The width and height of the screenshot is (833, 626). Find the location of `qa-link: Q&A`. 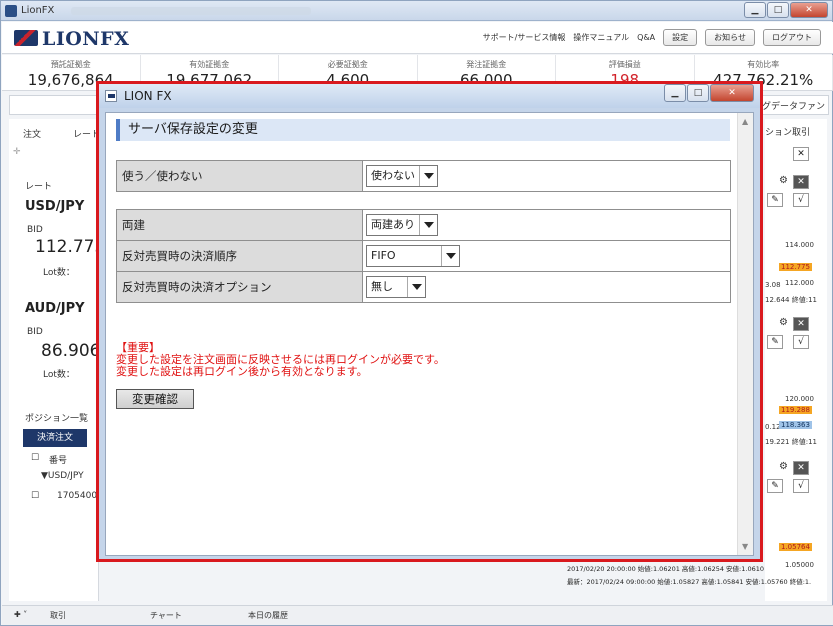

qa-link: Q&A is located at coordinates (646, 37).